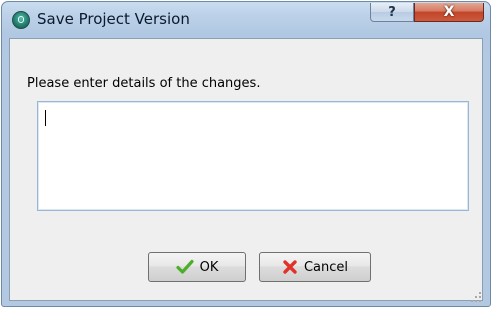  What do you see at coordinates (185, 266) in the screenshot?
I see `checkmark-icon` at bounding box center [185, 266].